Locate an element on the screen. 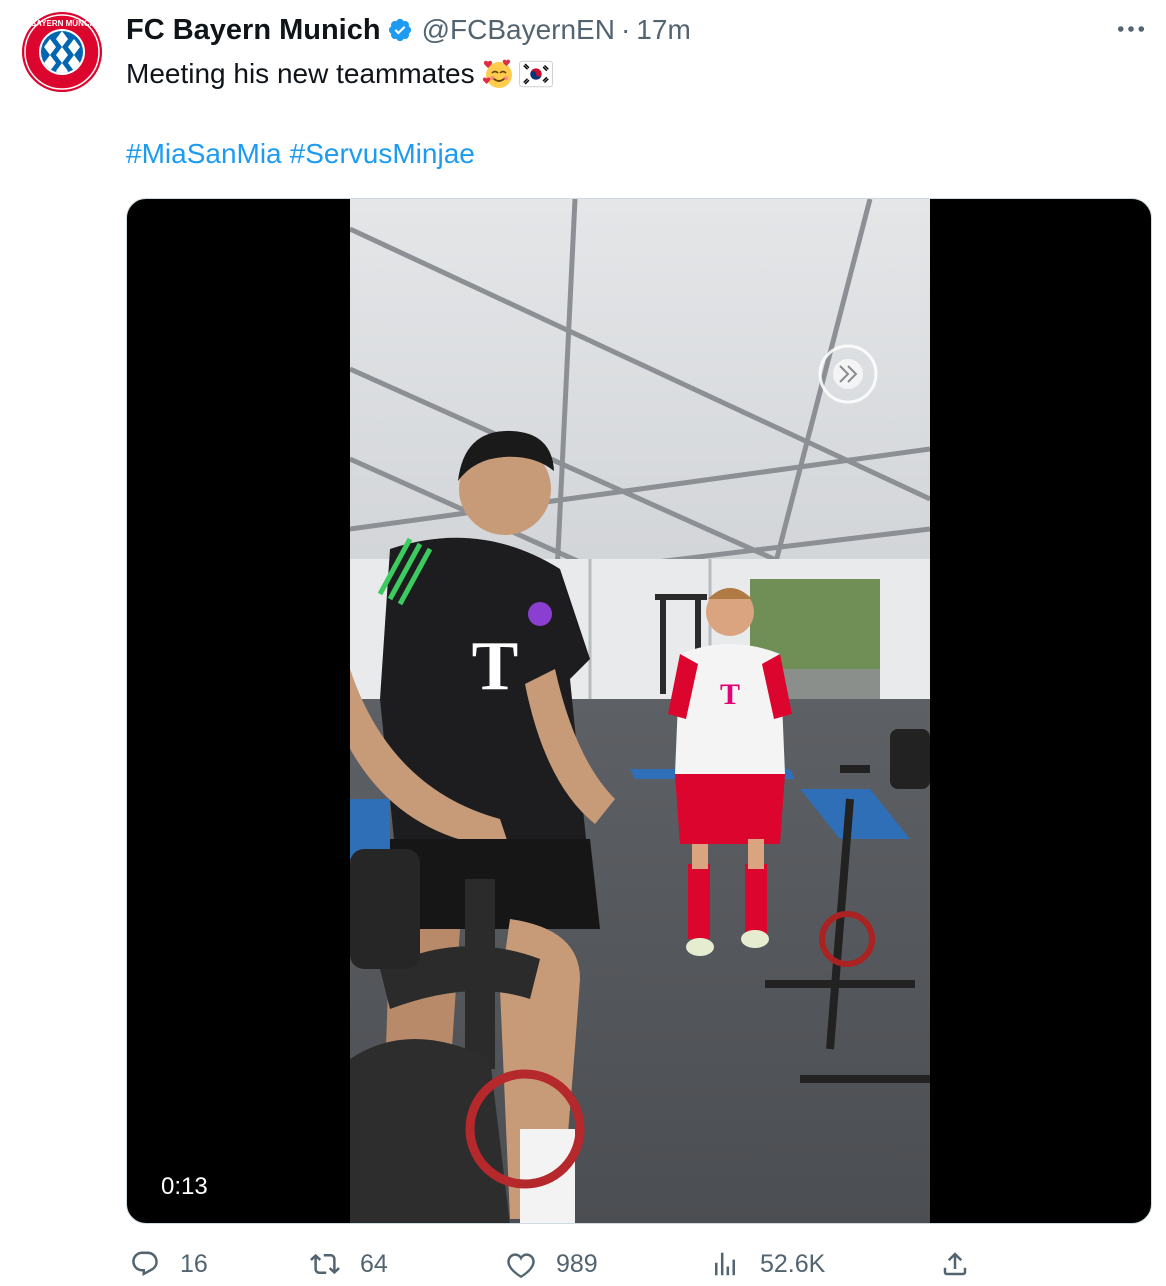 The width and height of the screenshot is (1166, 1286). share-icon is located at coordinates (955, 1264).